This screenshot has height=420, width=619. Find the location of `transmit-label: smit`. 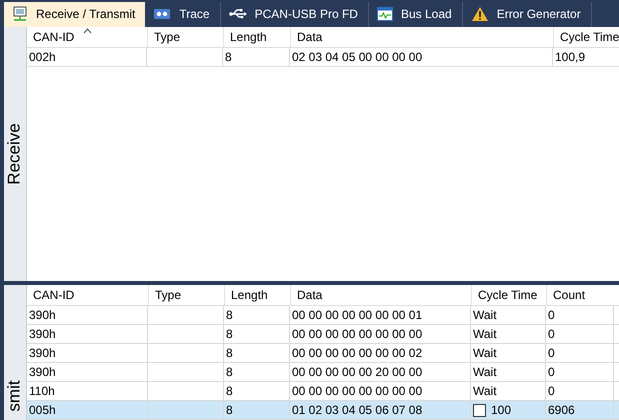

transmit-label: smit is located at coordinates (15, 396).